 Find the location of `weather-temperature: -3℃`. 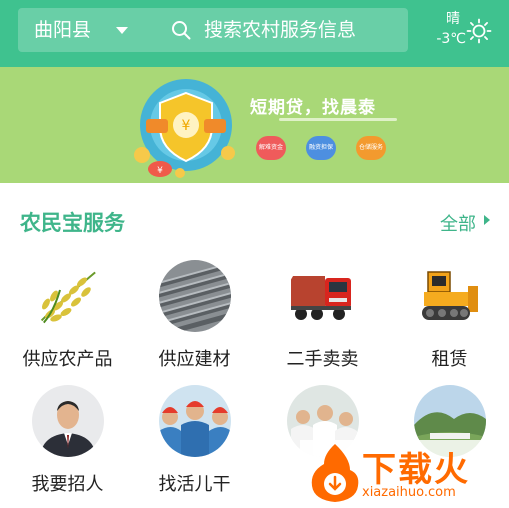

weather-temperature: -3℃ is located at coordinates (451, 39).